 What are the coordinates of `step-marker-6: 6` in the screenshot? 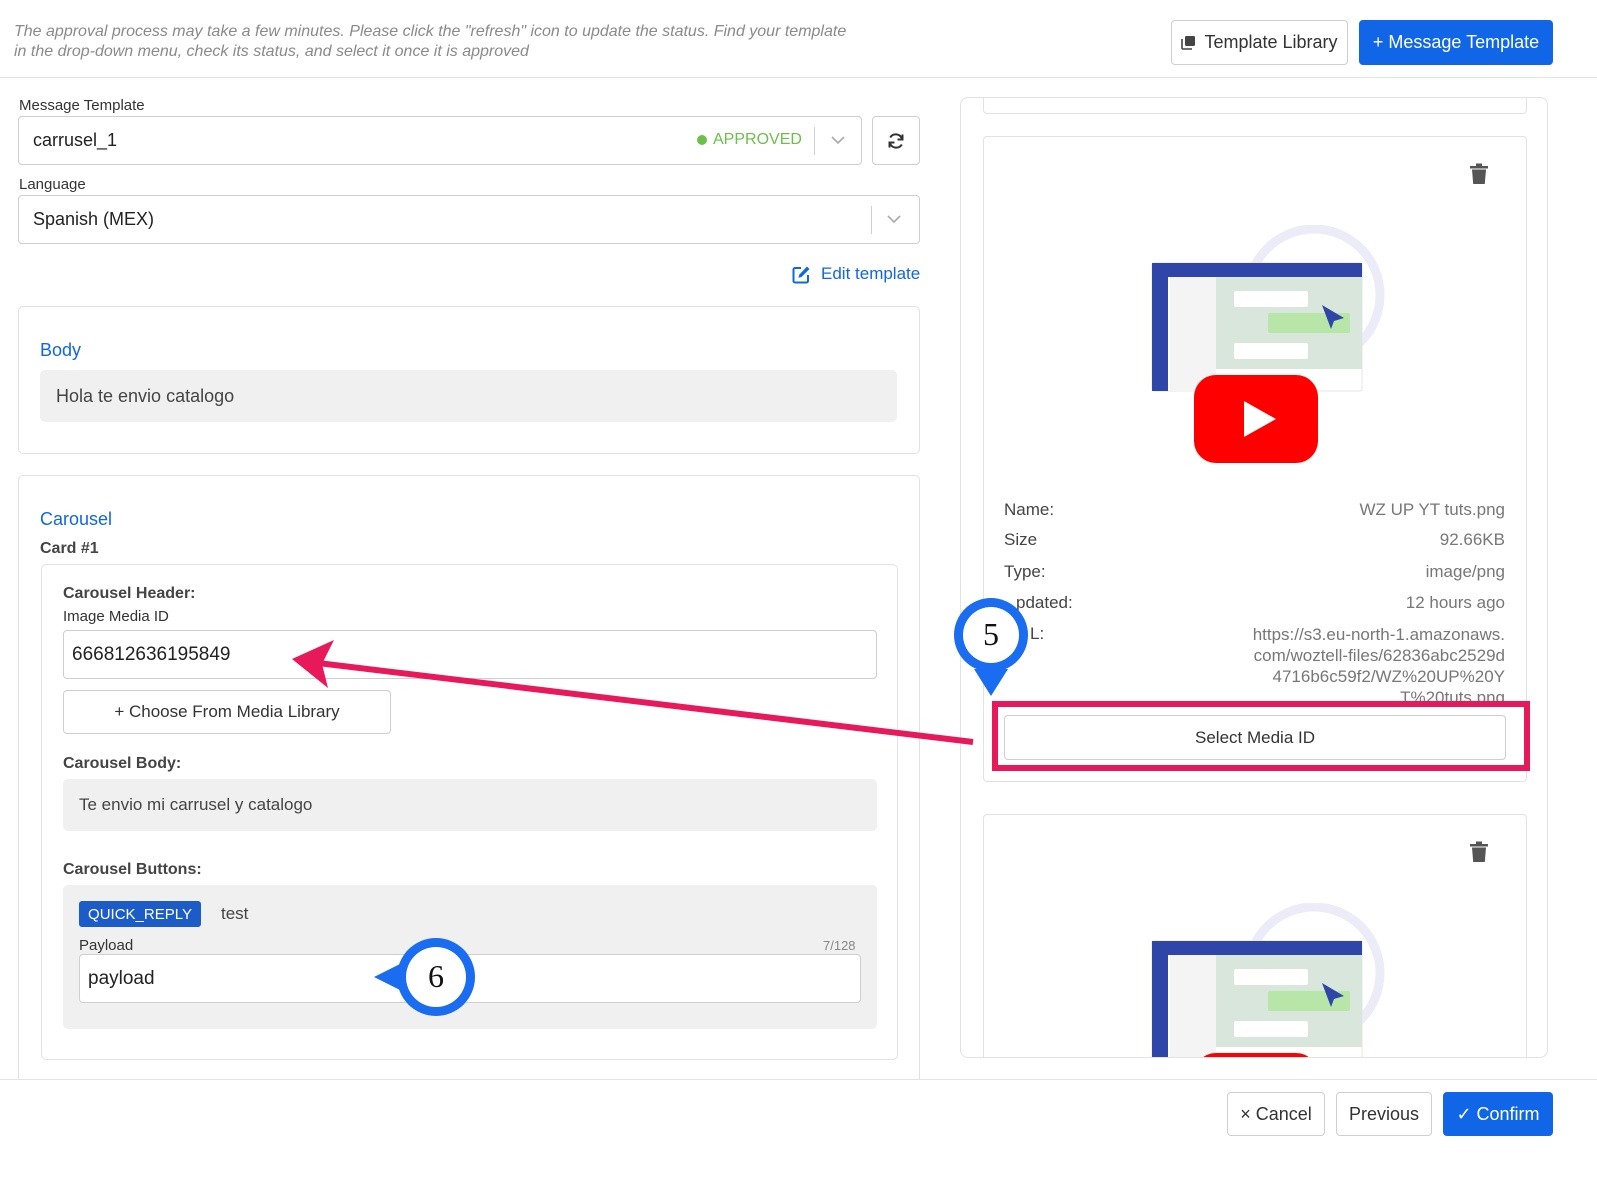 It's located at (425, 977).